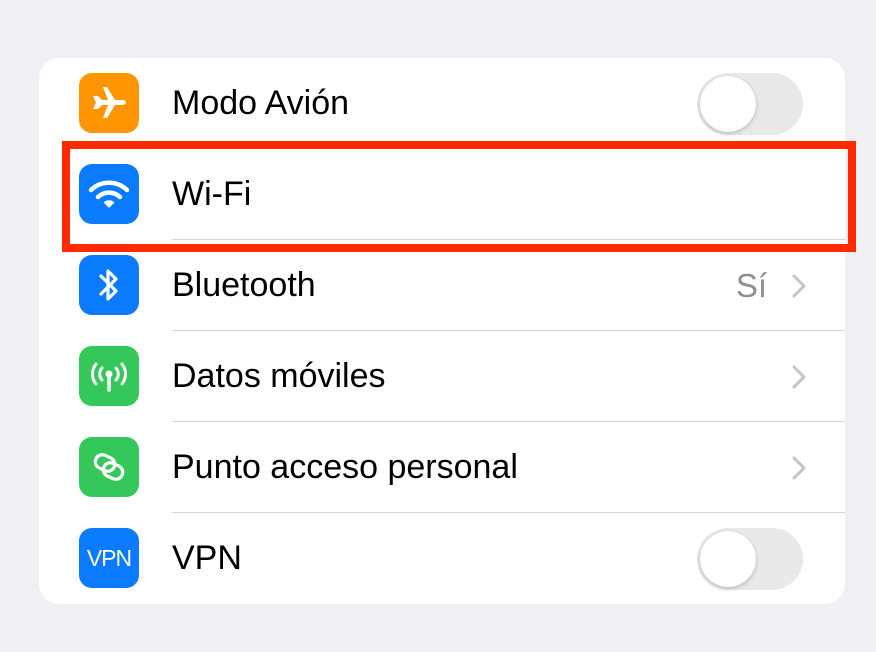 The width and height of the screenshot is (876, 652). I want to click on row-label: Modo Avión, so click(261, 103).